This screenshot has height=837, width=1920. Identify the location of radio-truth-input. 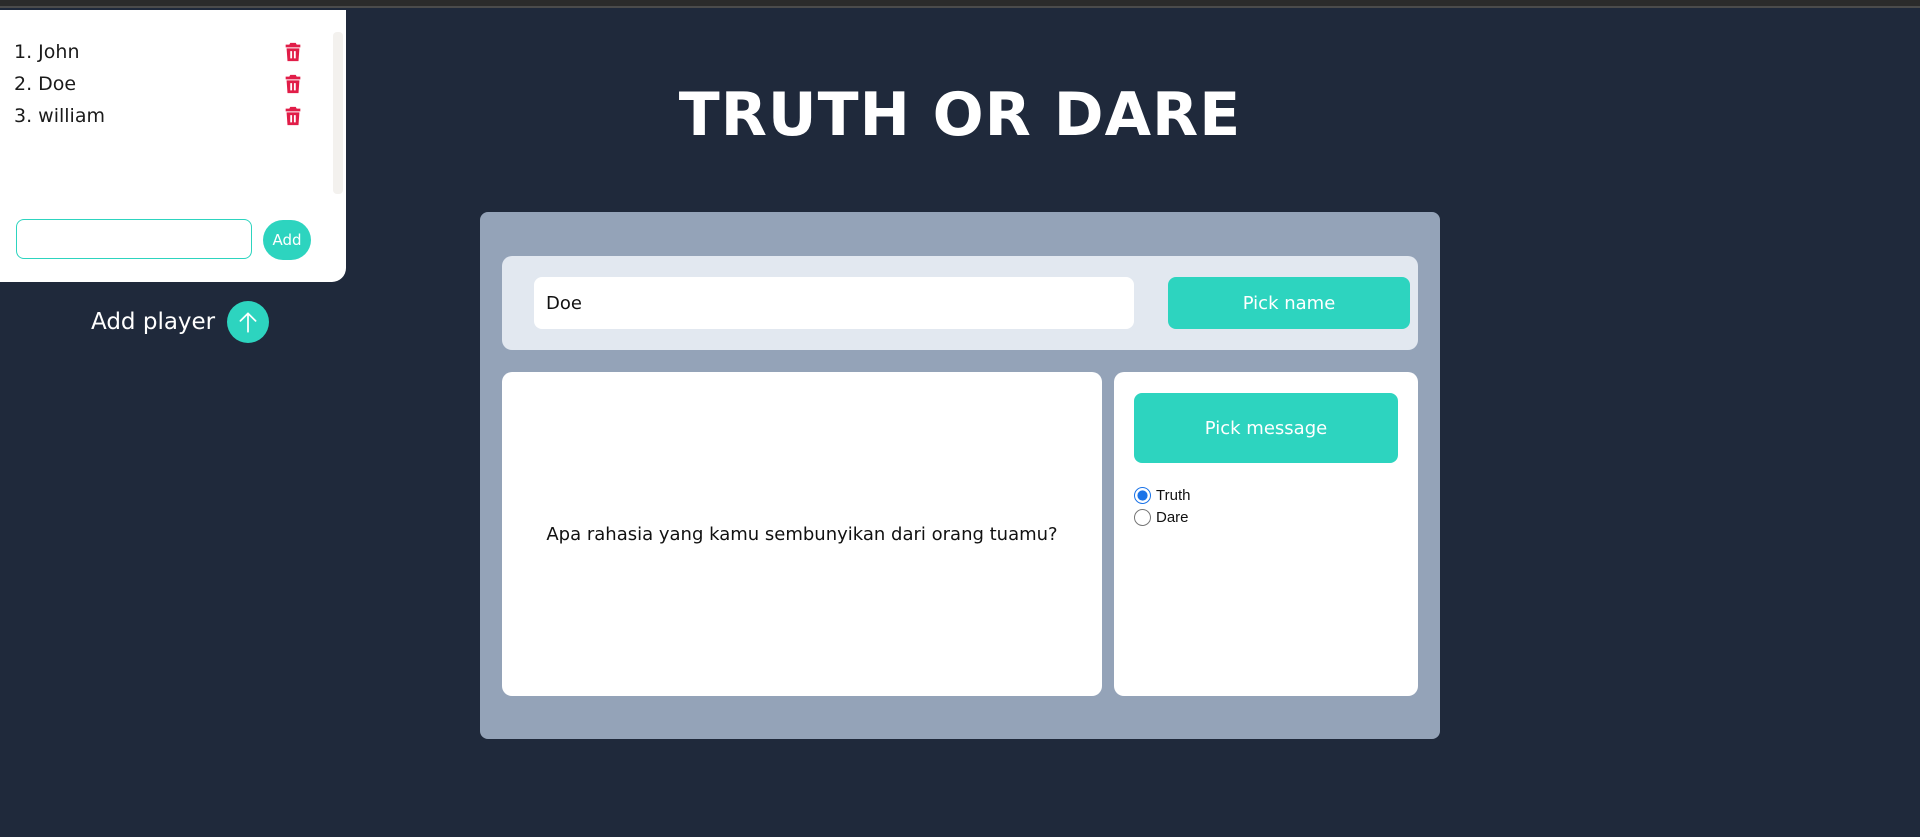
(1142, 495).